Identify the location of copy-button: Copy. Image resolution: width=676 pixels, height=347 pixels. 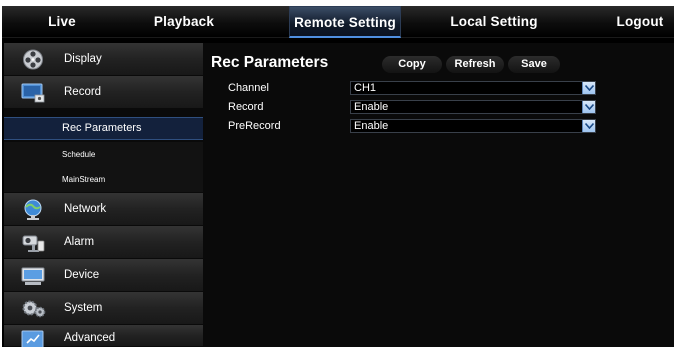
(412, 64).